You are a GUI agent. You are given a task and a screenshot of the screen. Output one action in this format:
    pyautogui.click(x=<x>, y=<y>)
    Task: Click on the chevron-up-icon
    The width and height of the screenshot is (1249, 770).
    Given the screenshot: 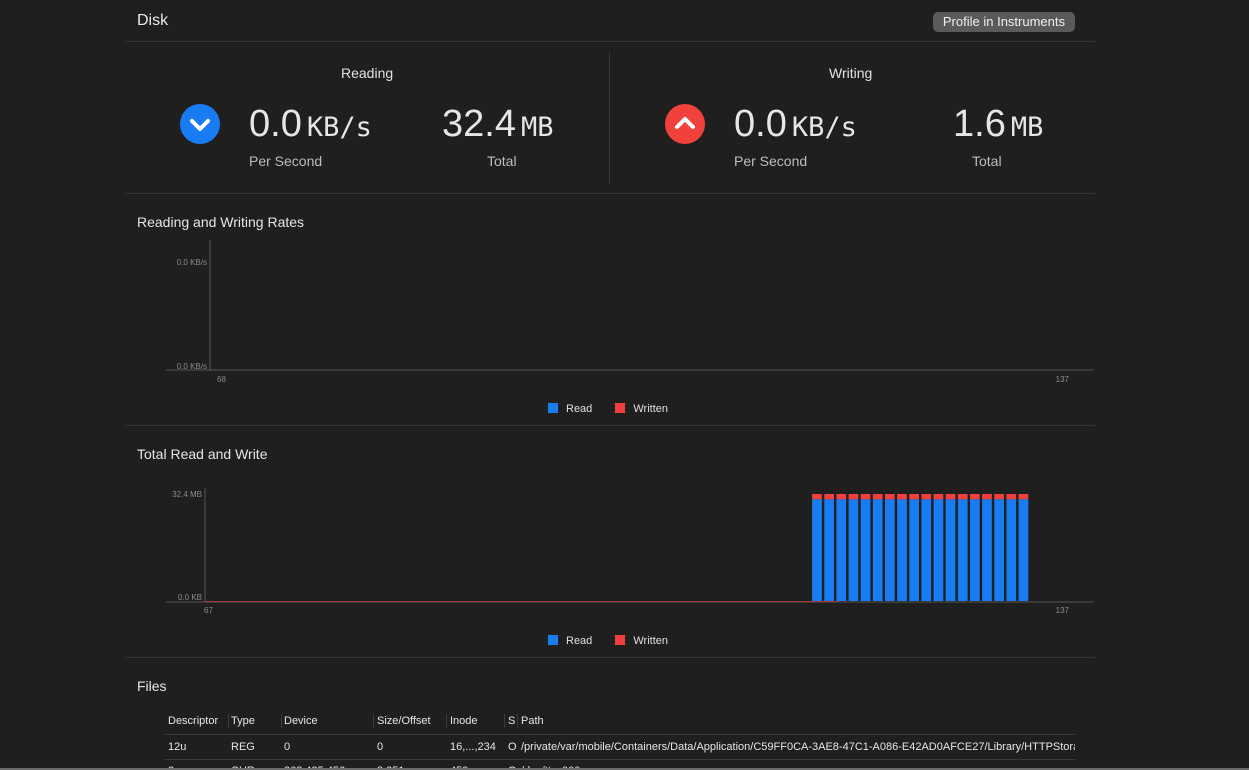 What is the action you would take?
    pyautogui.click(x=685, y=124)
    